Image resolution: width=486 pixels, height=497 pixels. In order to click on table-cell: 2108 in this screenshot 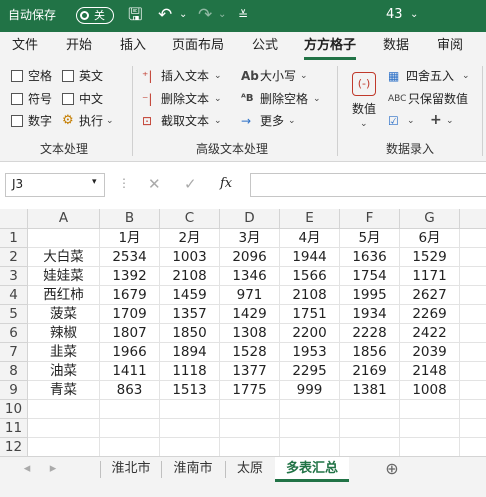, I will do `click(190, 276)`.